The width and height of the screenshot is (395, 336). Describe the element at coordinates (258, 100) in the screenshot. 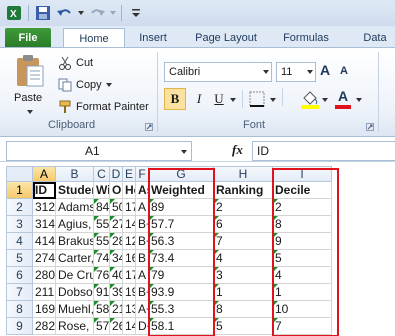

I see `borders-button` at that location.